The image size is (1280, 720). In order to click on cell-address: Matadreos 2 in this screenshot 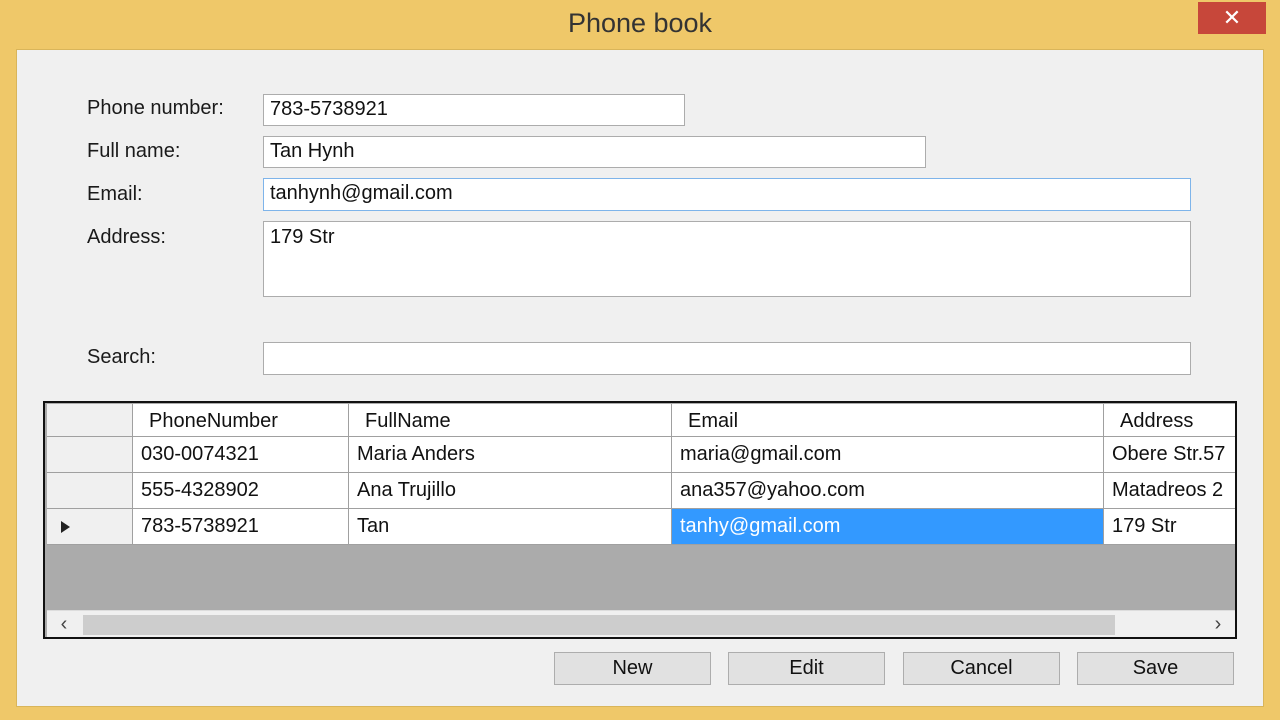, I will do `click(1169, 491)`.